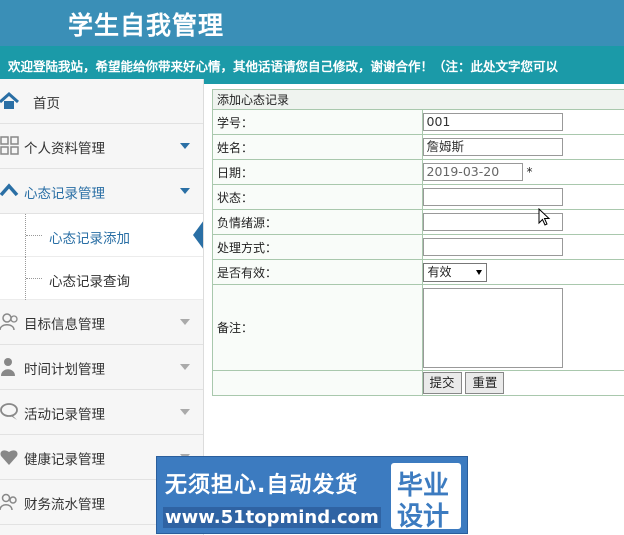 Image resolution: width=624 pixels, height=535 pixels. Describe the element at coordinates (64, 325) in the screenshot. I see `sidebar-item-label: 目标信息管理` at that location.